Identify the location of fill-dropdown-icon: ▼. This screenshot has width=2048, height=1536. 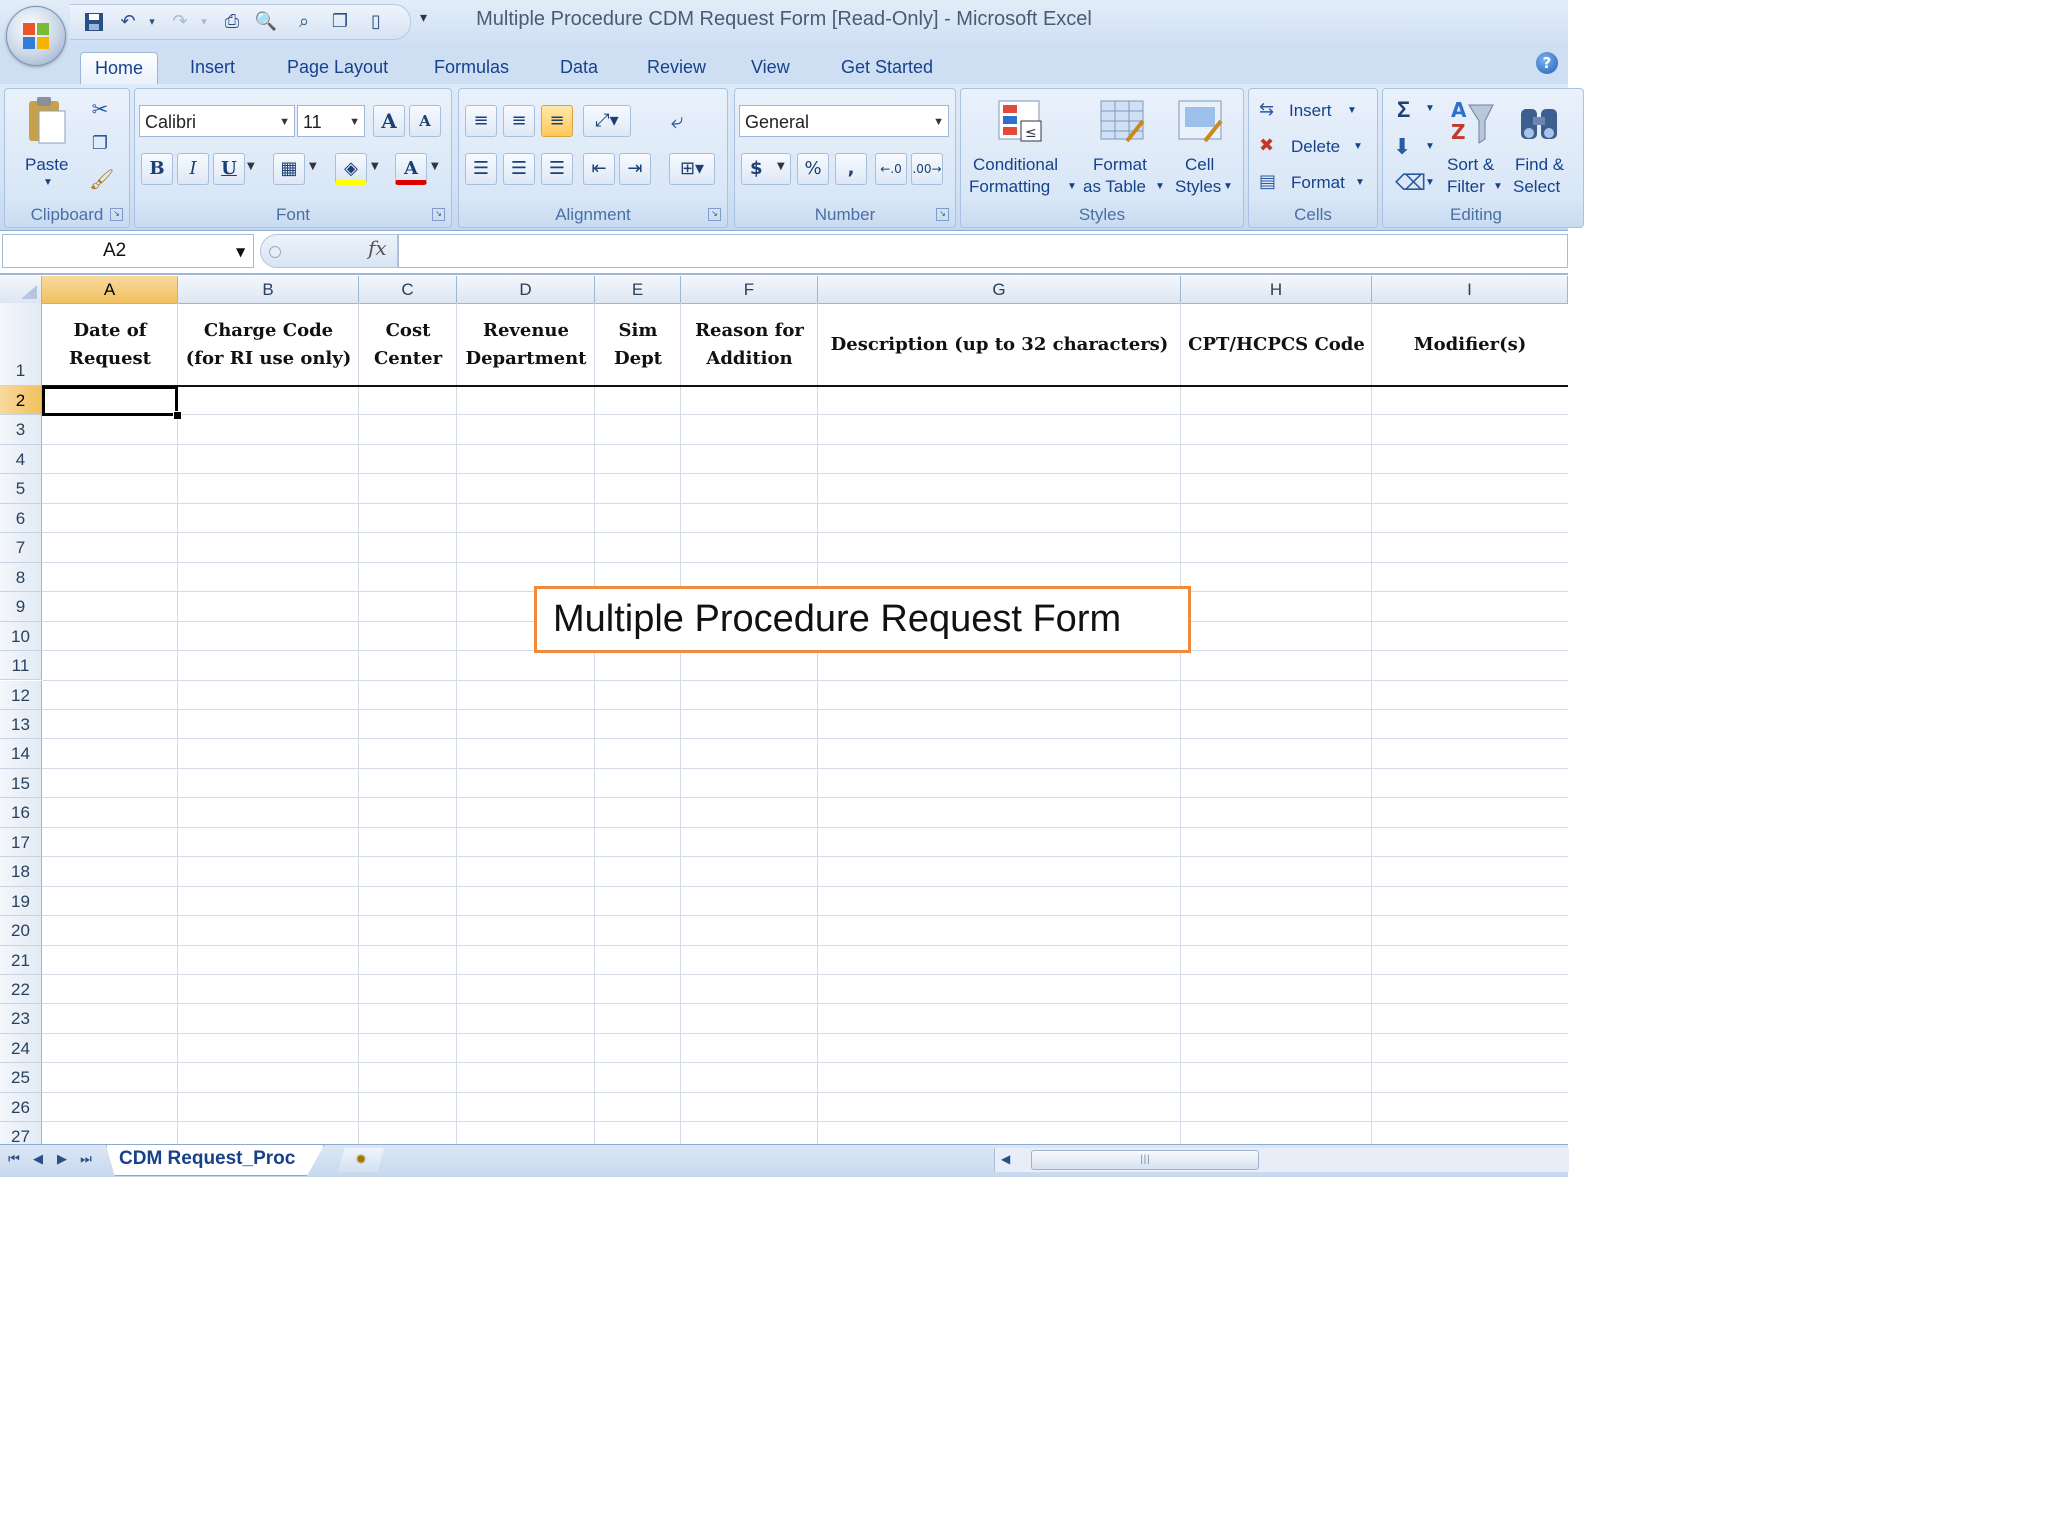
(1430, 146).